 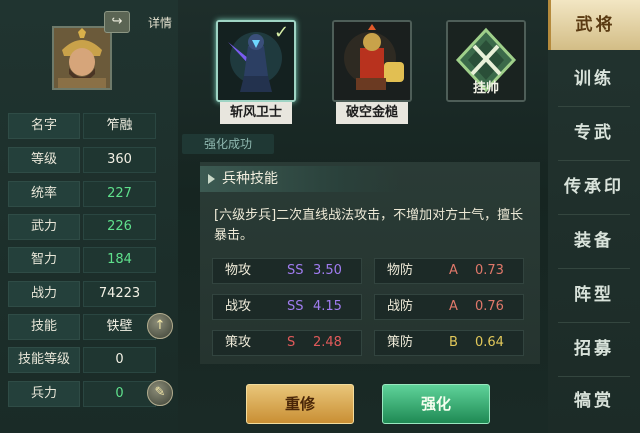 What do you see at coordinates (327, 306) in the screenshot?
I see `attr-value: 4.15` at bounding box center [327, 306].